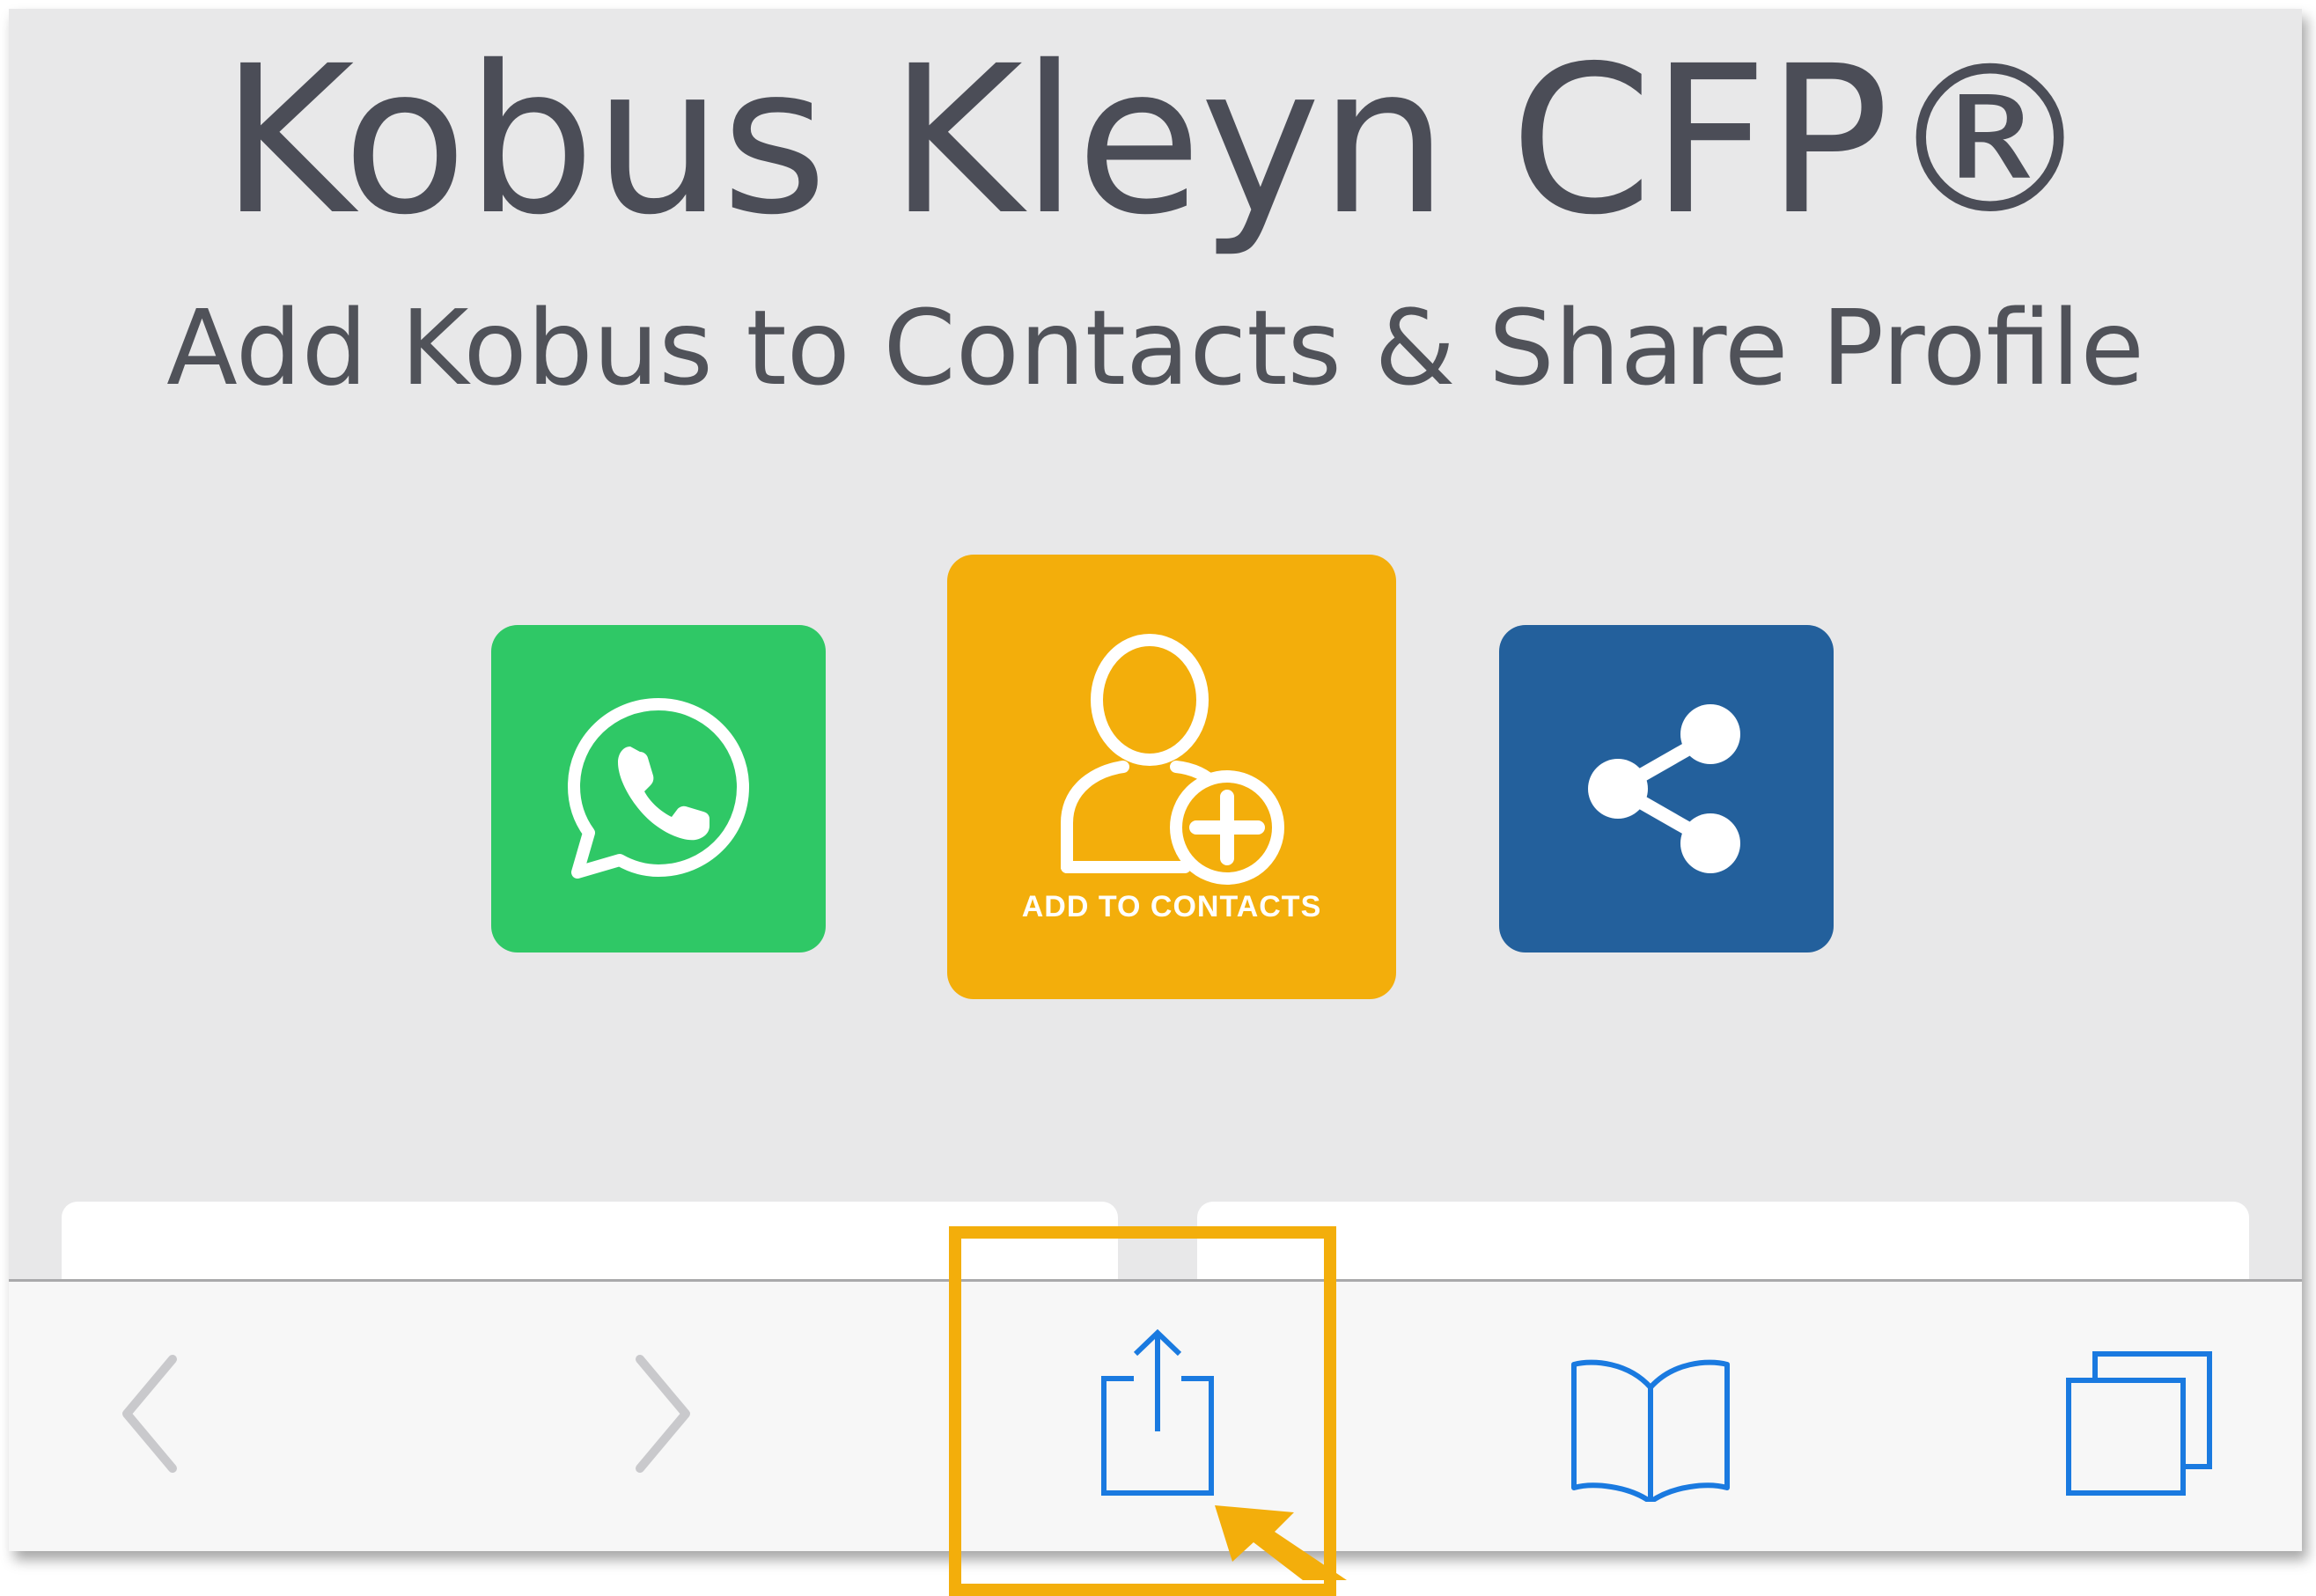  Describe the element at coordinates (1155, 348) in the screenshot. I see `page-subtitle: Add Kobus to Contacts & Share Profile` at that location.